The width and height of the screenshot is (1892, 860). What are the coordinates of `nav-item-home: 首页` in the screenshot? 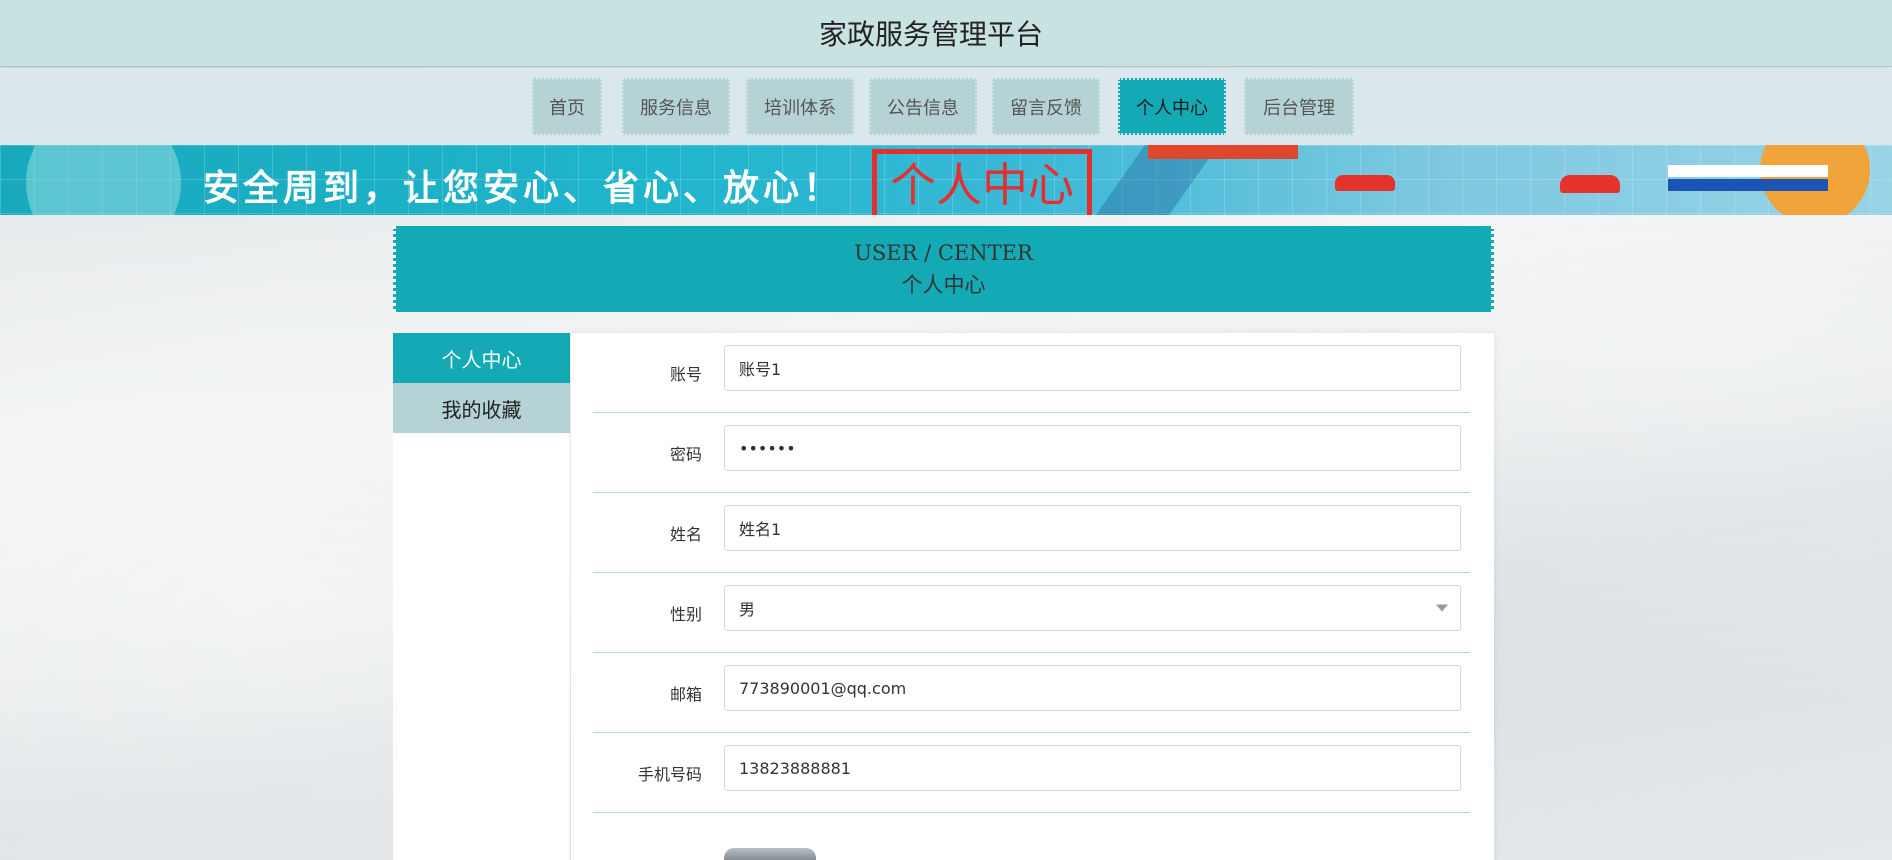 It's located at (567, 106).